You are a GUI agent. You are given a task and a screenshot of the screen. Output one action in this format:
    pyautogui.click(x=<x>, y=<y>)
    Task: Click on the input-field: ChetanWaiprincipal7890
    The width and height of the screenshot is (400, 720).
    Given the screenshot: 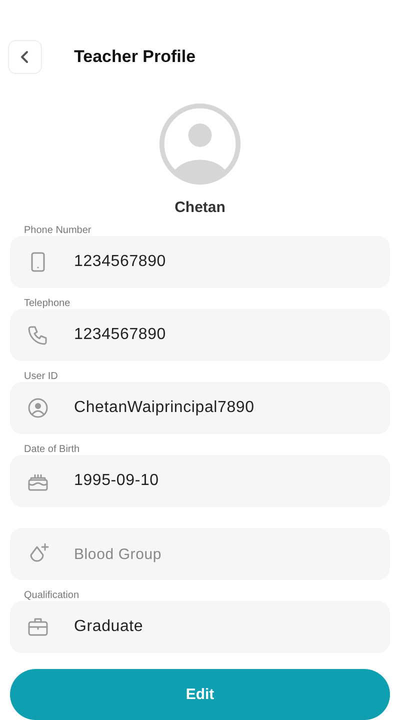 What is the action you would take?
    pyautogui.click(x=200, y=408)
    